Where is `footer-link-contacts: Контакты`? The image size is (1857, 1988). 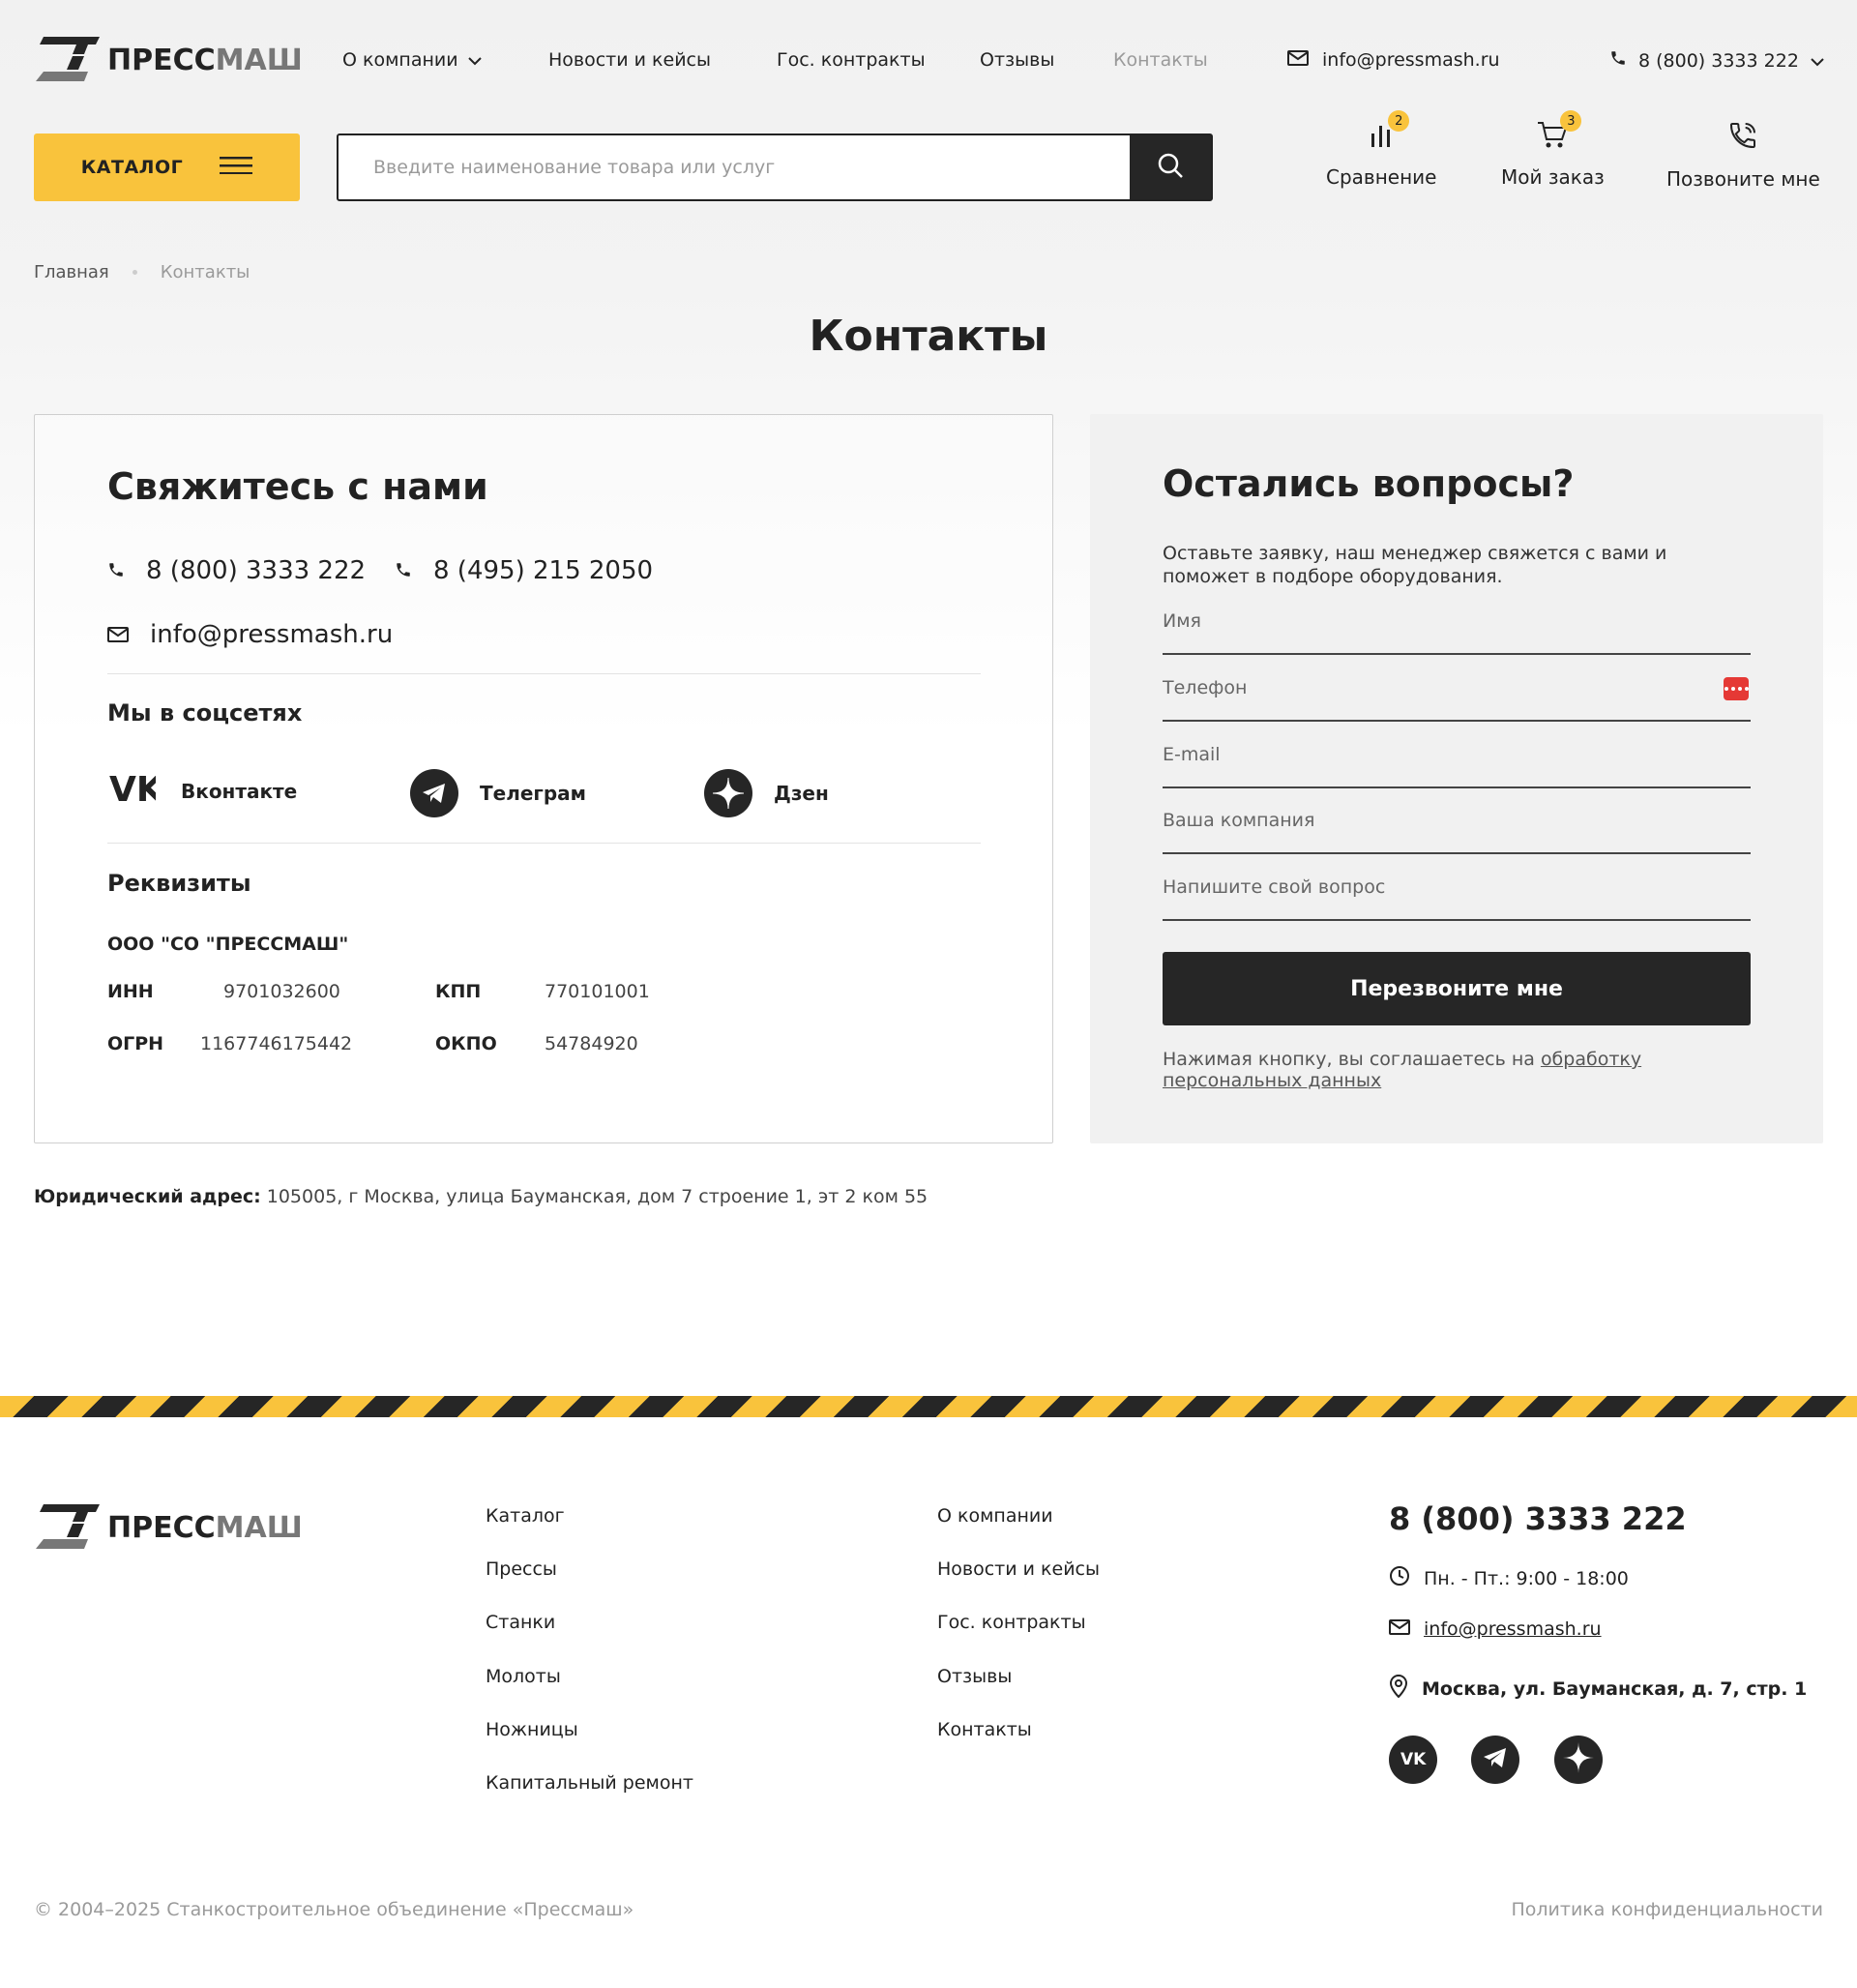
footer-link-contacts: Контакты is located at coordinates (984, 1729).